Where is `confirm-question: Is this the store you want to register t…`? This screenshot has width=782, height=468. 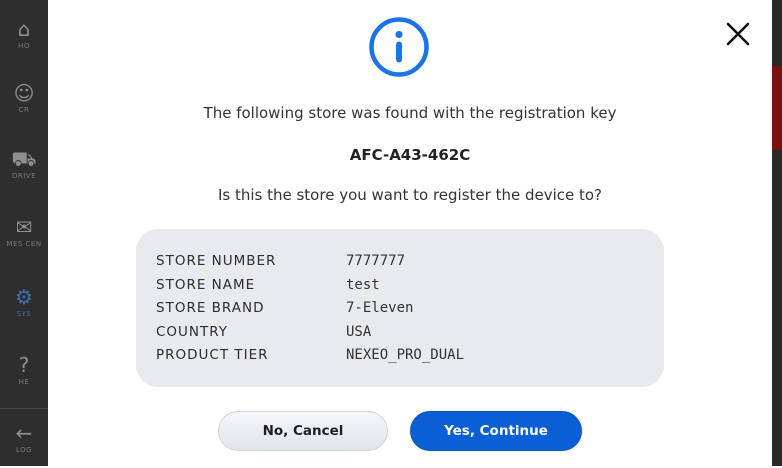
confirm-question: Is this the store you want to register t… is located at coordinates (410, 195).